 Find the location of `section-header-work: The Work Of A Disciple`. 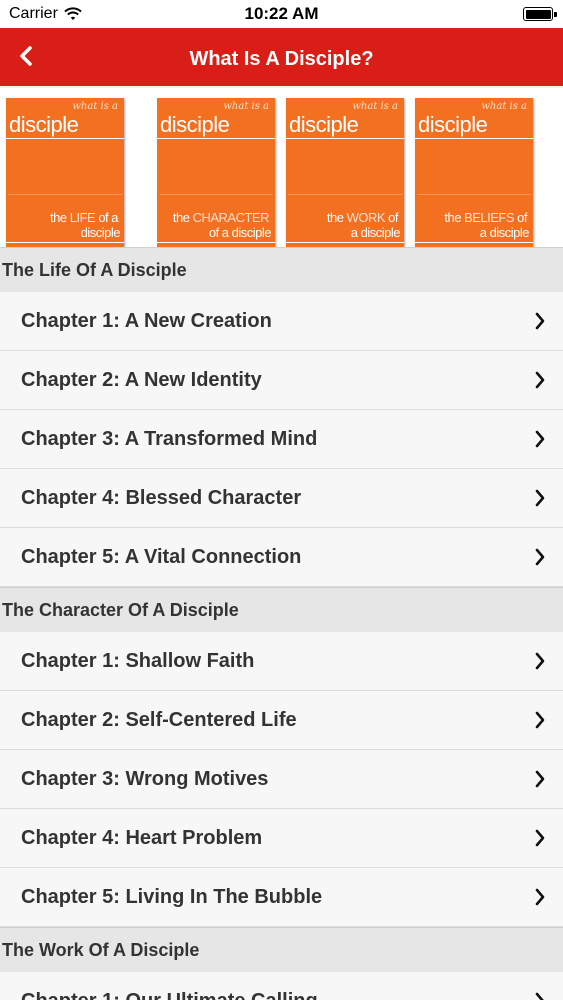

section-header-work: The Work Of A Disciple is located at coordinates (281, 949).